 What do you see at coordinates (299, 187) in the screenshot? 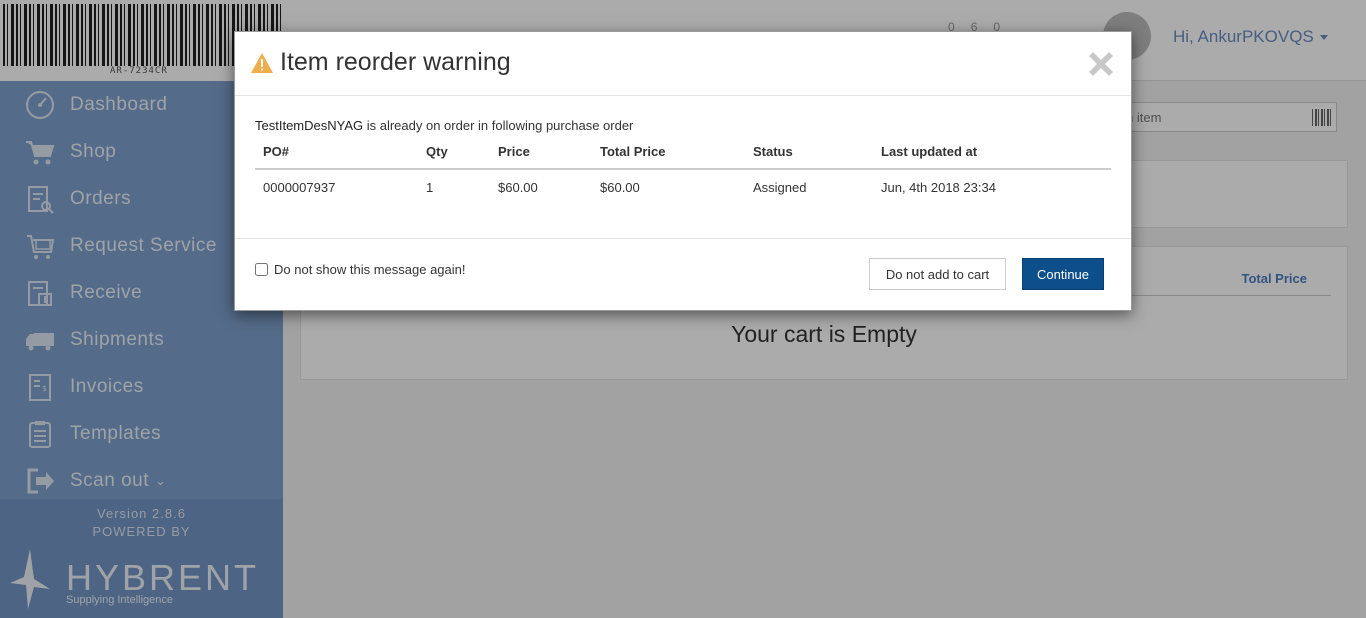
I see `po-number: 0000007937` at bounding box center [299, 187].